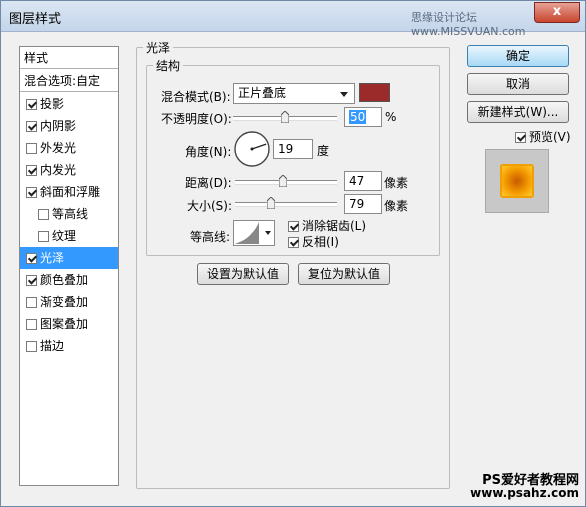 Image resolution: width=586 pixels, height=507 pixels. What do you see at coordinates (293, 19) in the screenshot?
I see `title-bar: 图层样式 思缘设计论坛 www.MISSVUAN.com x` at bounding box center [293, 19].